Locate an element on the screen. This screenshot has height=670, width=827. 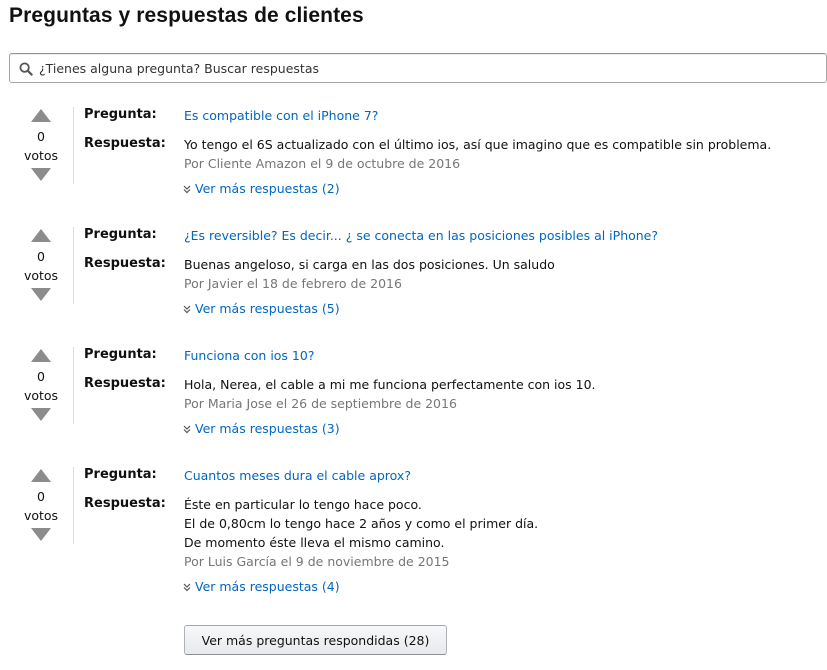
search-box is located at coordinates (418, 68).